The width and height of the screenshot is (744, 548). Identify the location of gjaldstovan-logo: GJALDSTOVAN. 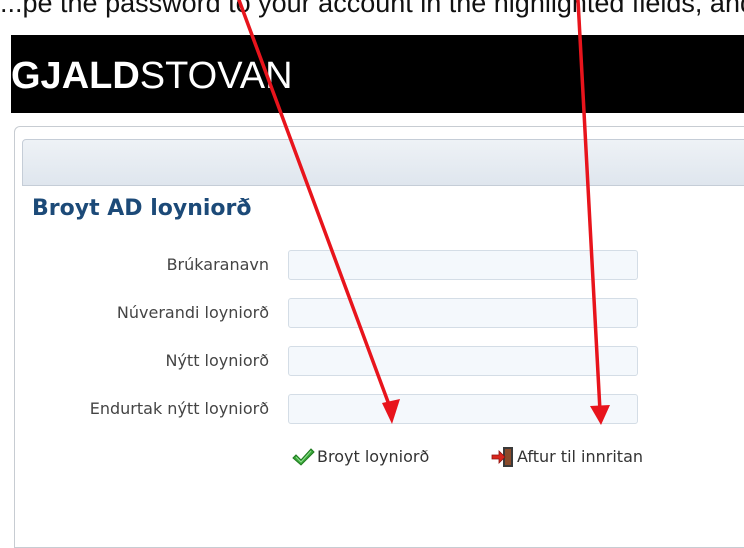
(152, 76).